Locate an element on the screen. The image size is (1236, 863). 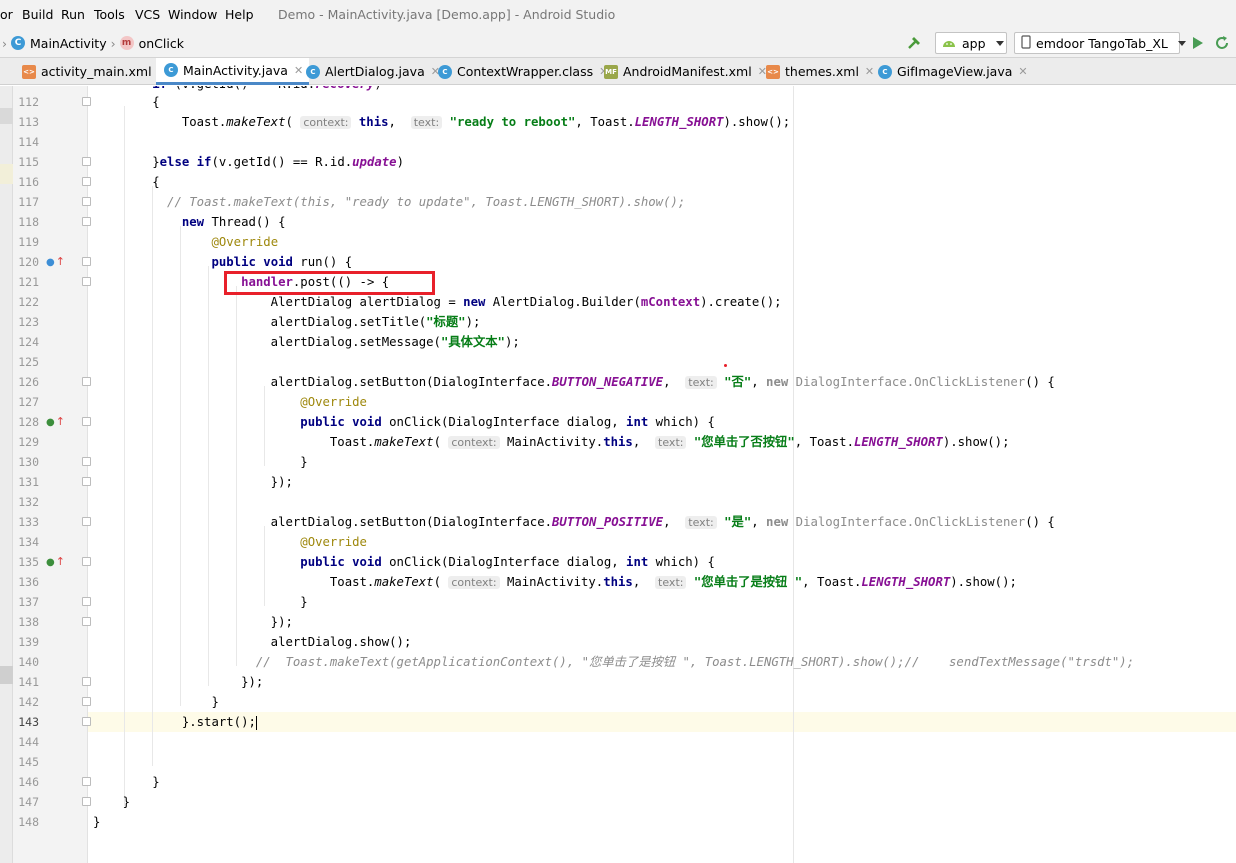
apply-changes-icon is located at coordinates (1222, 44).